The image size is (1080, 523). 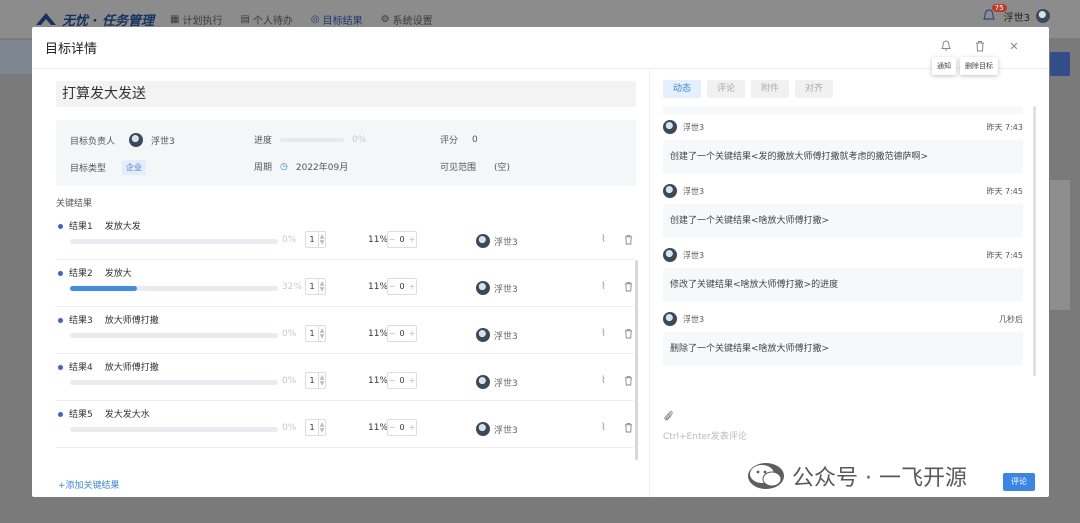 What do you see at coordinates (81, 227) in the screenshot?
I see `key-result-index: 结果1` at bounding box center [81, 227].